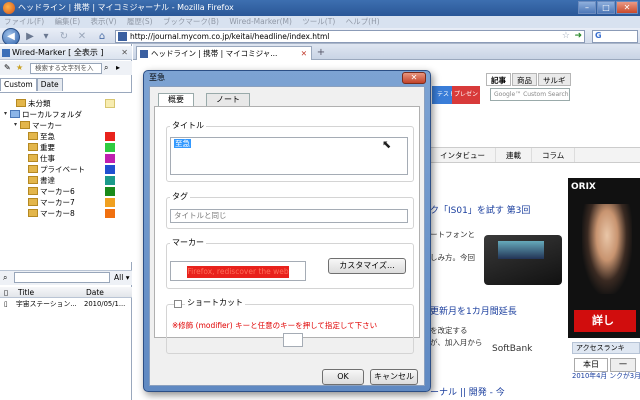  I want to click on article-snippet: を改定する, so click(449, 330).